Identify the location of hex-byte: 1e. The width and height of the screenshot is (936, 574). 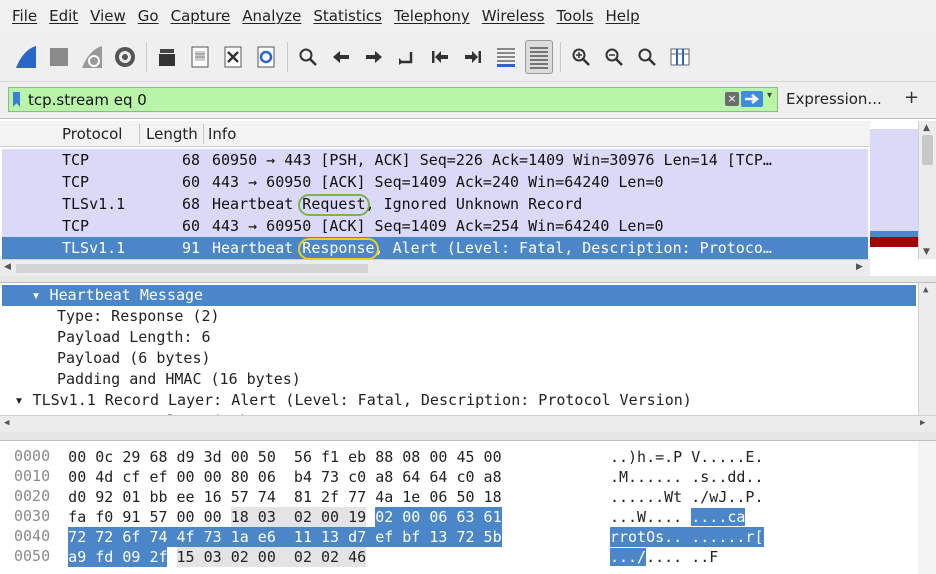
(411, 497).